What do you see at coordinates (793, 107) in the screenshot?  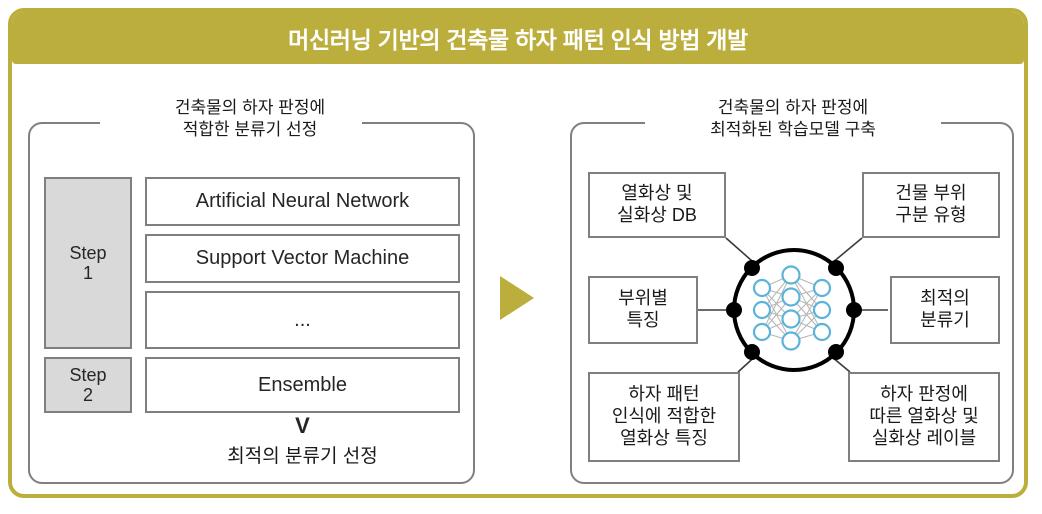 I see `right-caption-line-1: 건축물의 하자 판정에` at bounding box center [793, 107].